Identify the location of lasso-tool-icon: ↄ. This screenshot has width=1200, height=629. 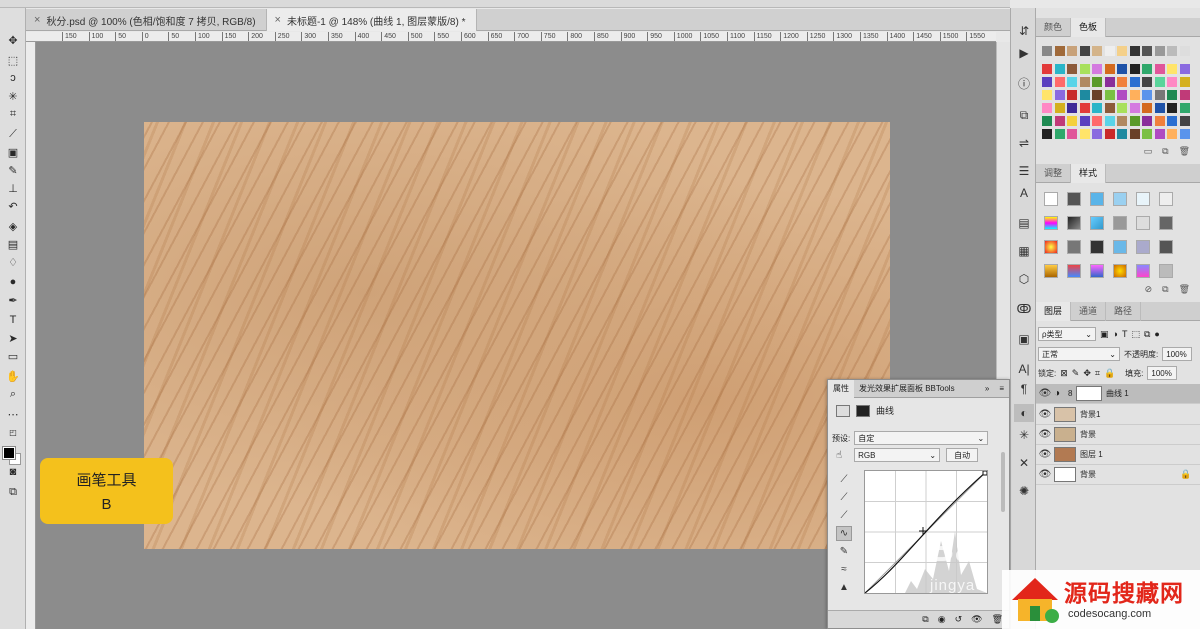
(13, 78).